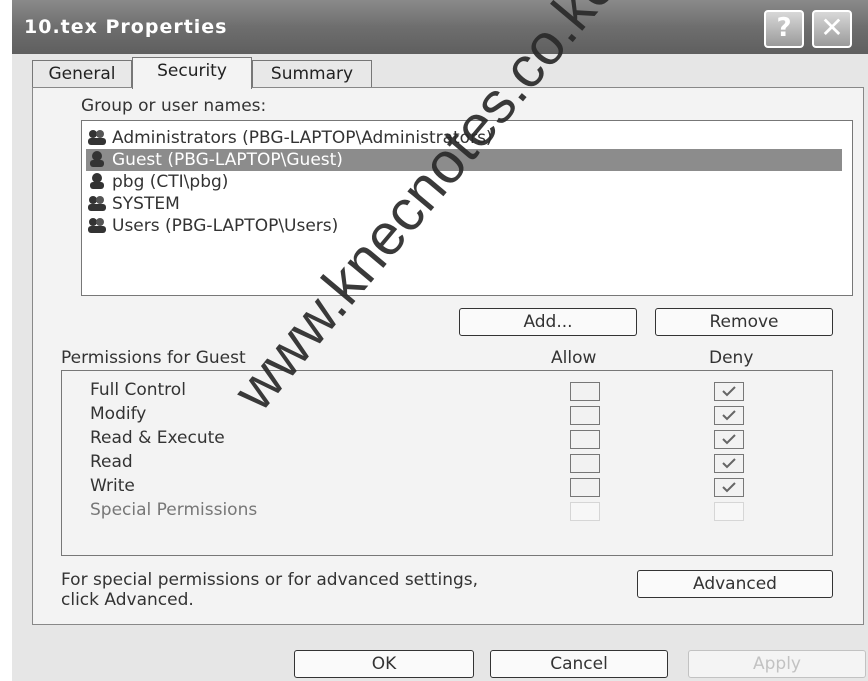 The width and height of the screenshot is (868, 681). What do you see at coordinates (585, 391) in the screenshot?
I see `allow-full-control-checkbox` at bounding box center [585, 391].